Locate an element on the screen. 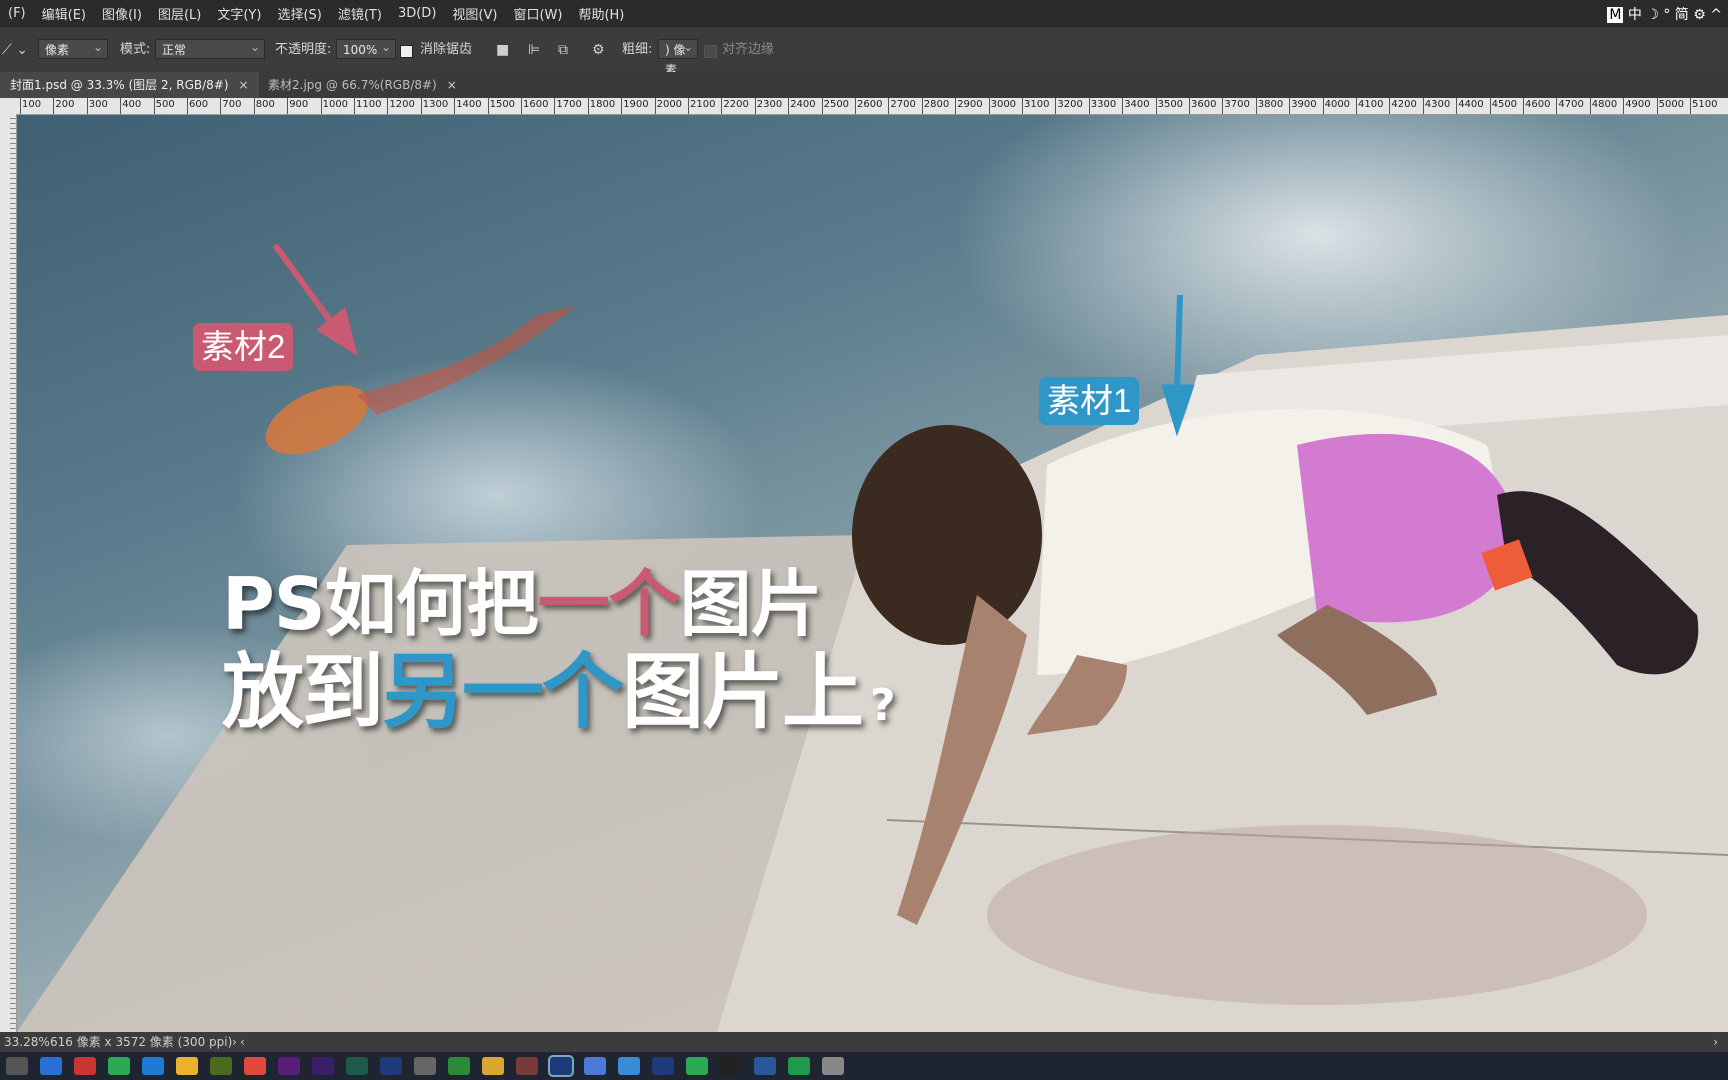 The width and height of the screenshot is (1728, 1080). green-app-icon is located at coordinates (697, 1066).